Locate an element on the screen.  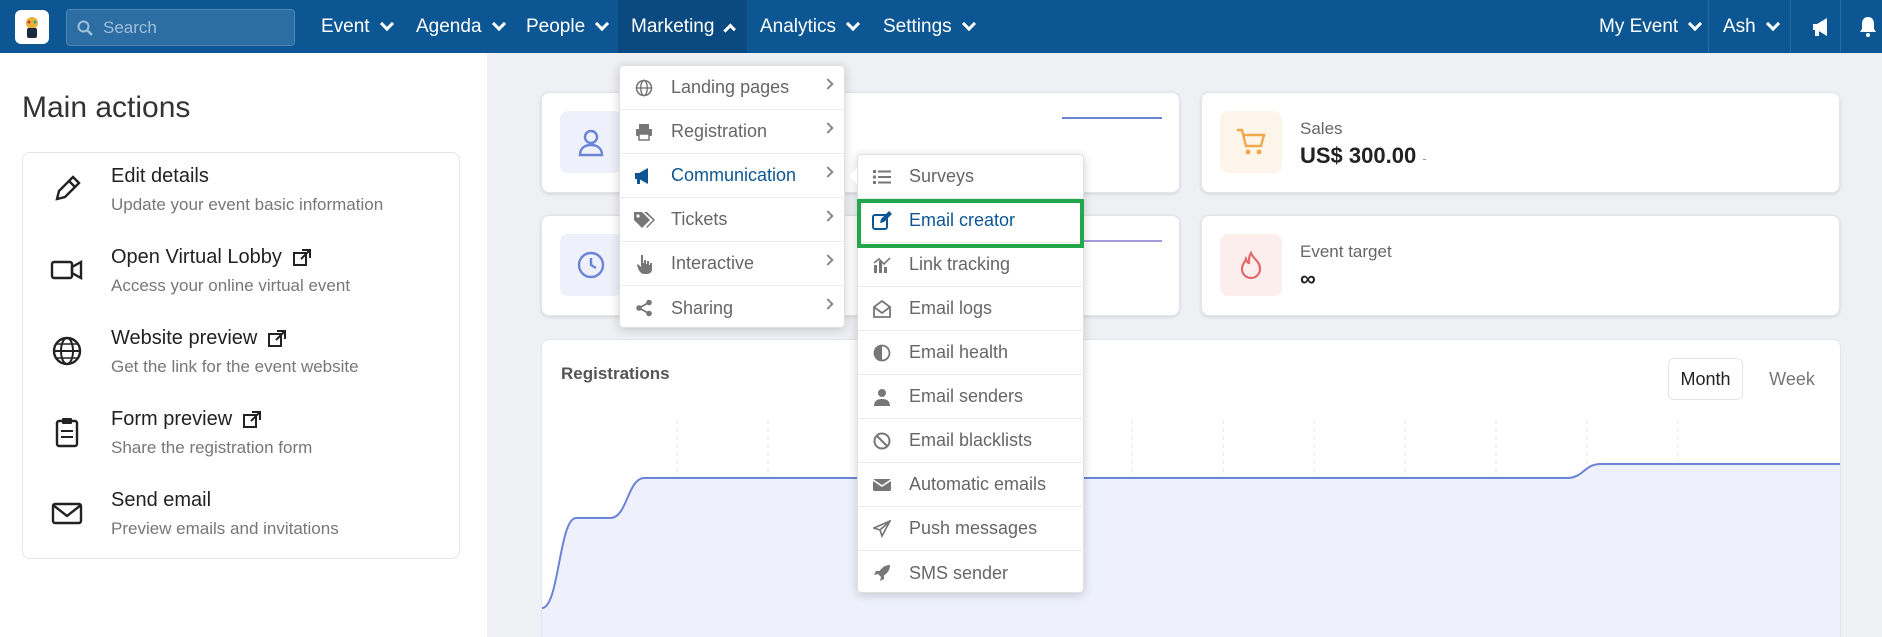
menu-item-label: Sharing is located at coordinates (702, 307).